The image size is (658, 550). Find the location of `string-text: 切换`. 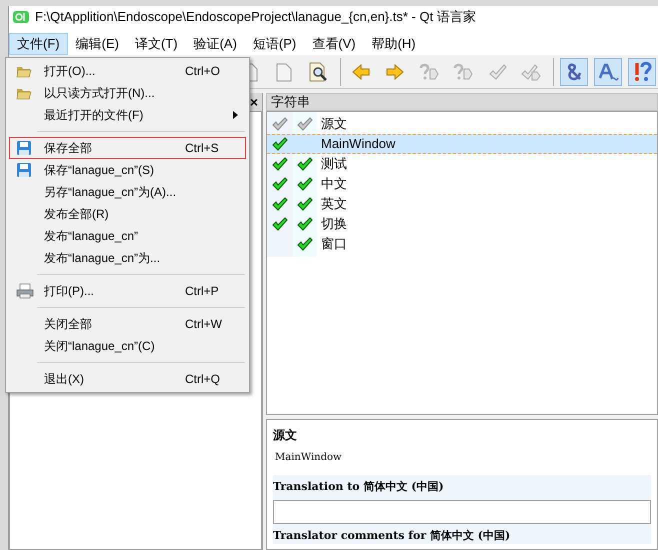

string-text: 切换 is located at coordinates (334, 224).